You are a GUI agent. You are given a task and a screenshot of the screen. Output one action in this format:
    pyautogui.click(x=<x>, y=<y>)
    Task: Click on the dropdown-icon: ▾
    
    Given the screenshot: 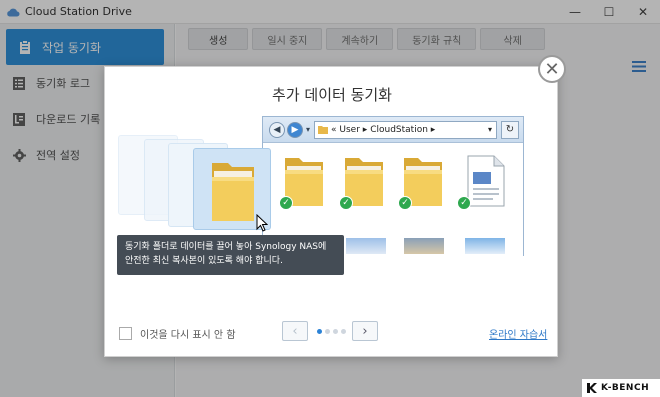 What is the action you would take?
    pyautogui.click(x=308, y=129)
    